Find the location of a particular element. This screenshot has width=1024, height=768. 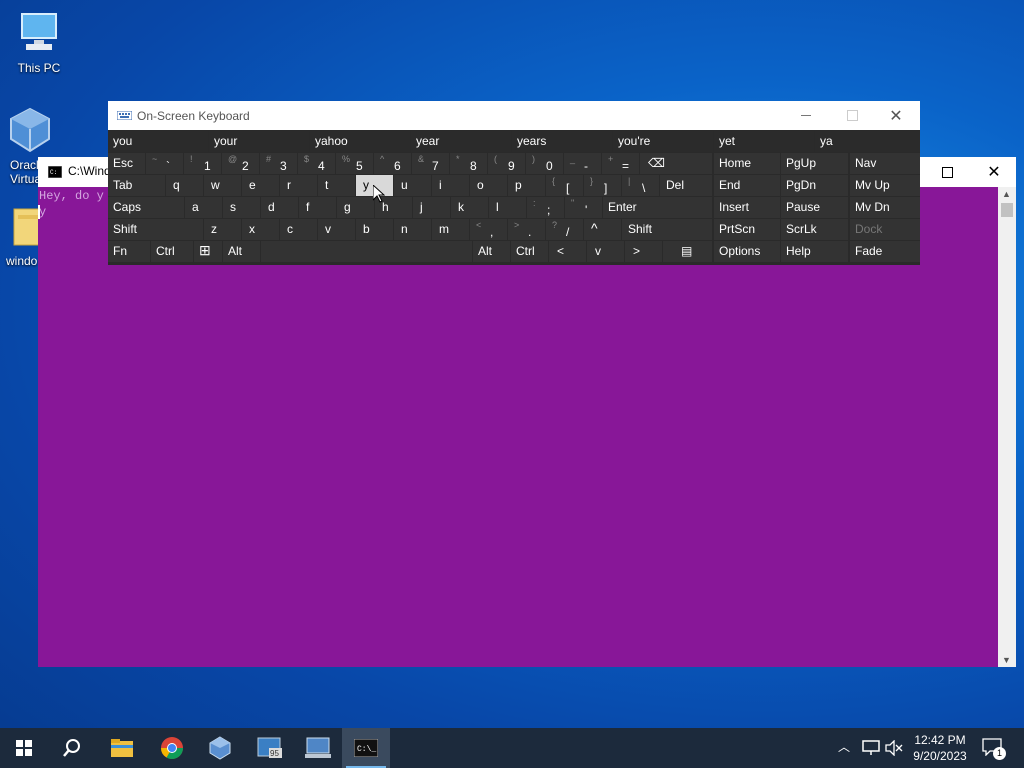

key-8: * 8 is located at coordinates (468, 163).